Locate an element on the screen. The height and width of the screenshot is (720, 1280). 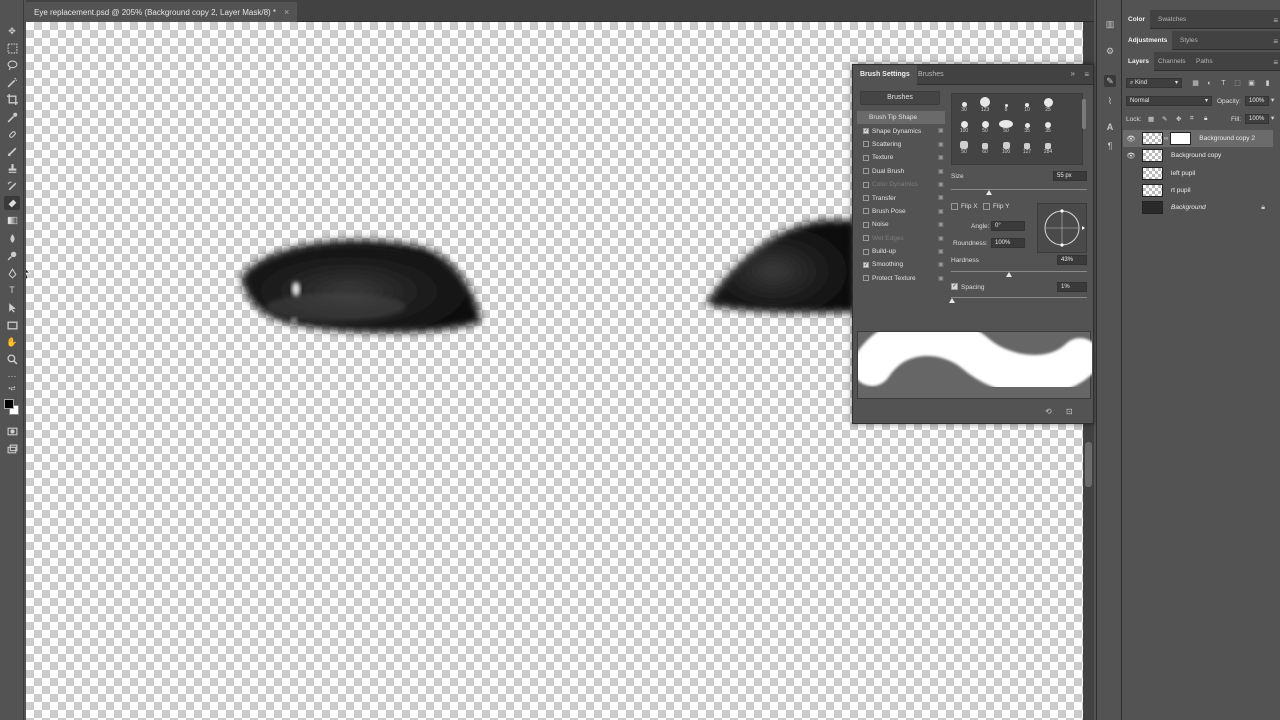
fill-field: 100% is located at coordinates (1257, 119).